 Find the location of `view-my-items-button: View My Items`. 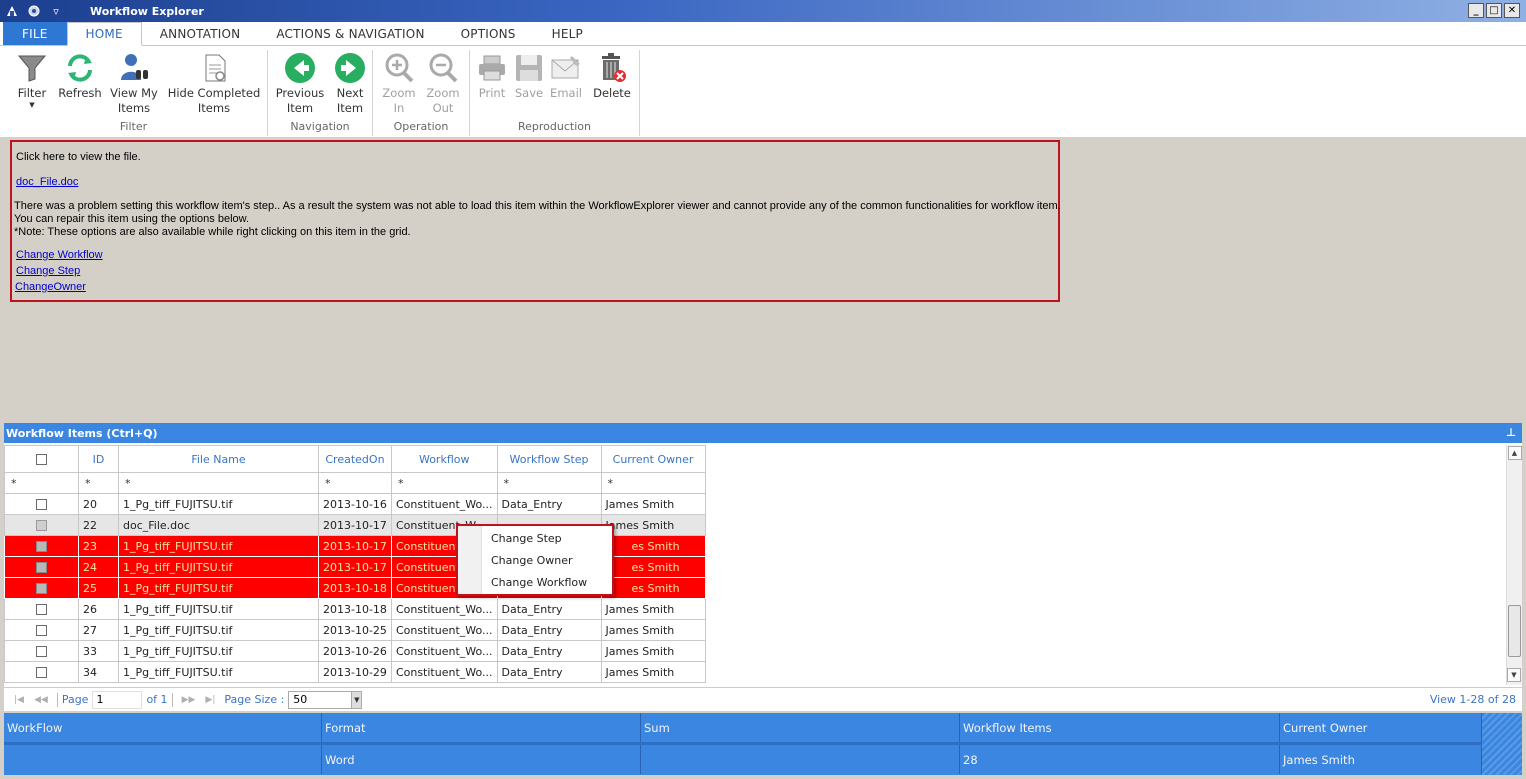

view-my-items-button: View My Items is located at coordinates (134, 84).